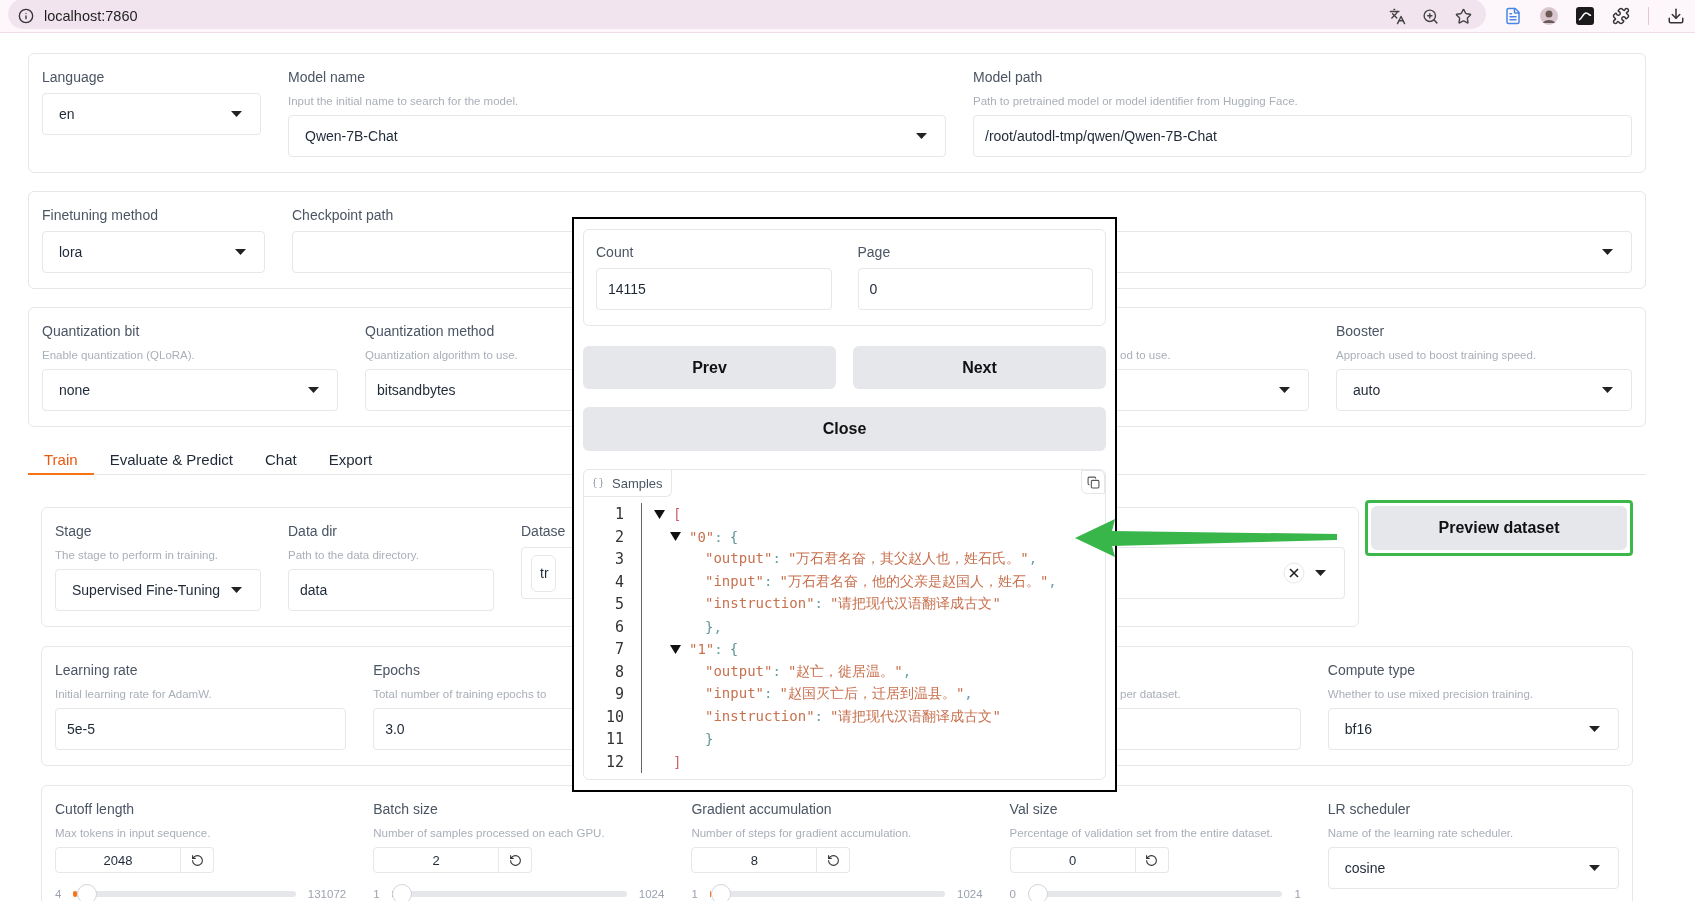 Image resolution: width=1695 pixels, height=901 pixels. Describe the element at coordinates (133, 694) in the screenshot. I see `field-hint: Initial learning rate for AdamW.` at that location.